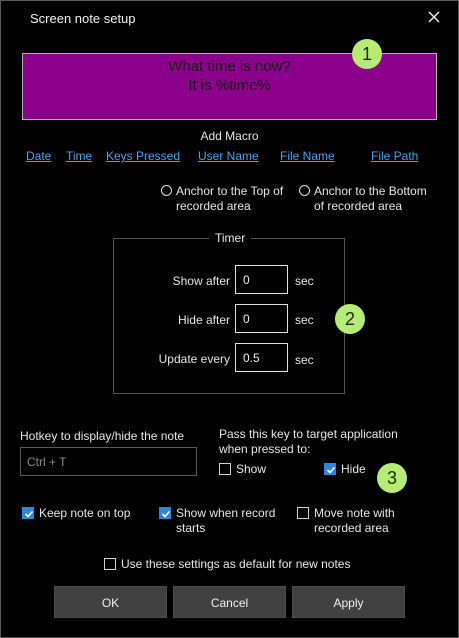  What do you see at coordinates (229, 136) in the screenshot?
I see `add-macro-title: Add Macro` at bounding box center [229, 136].